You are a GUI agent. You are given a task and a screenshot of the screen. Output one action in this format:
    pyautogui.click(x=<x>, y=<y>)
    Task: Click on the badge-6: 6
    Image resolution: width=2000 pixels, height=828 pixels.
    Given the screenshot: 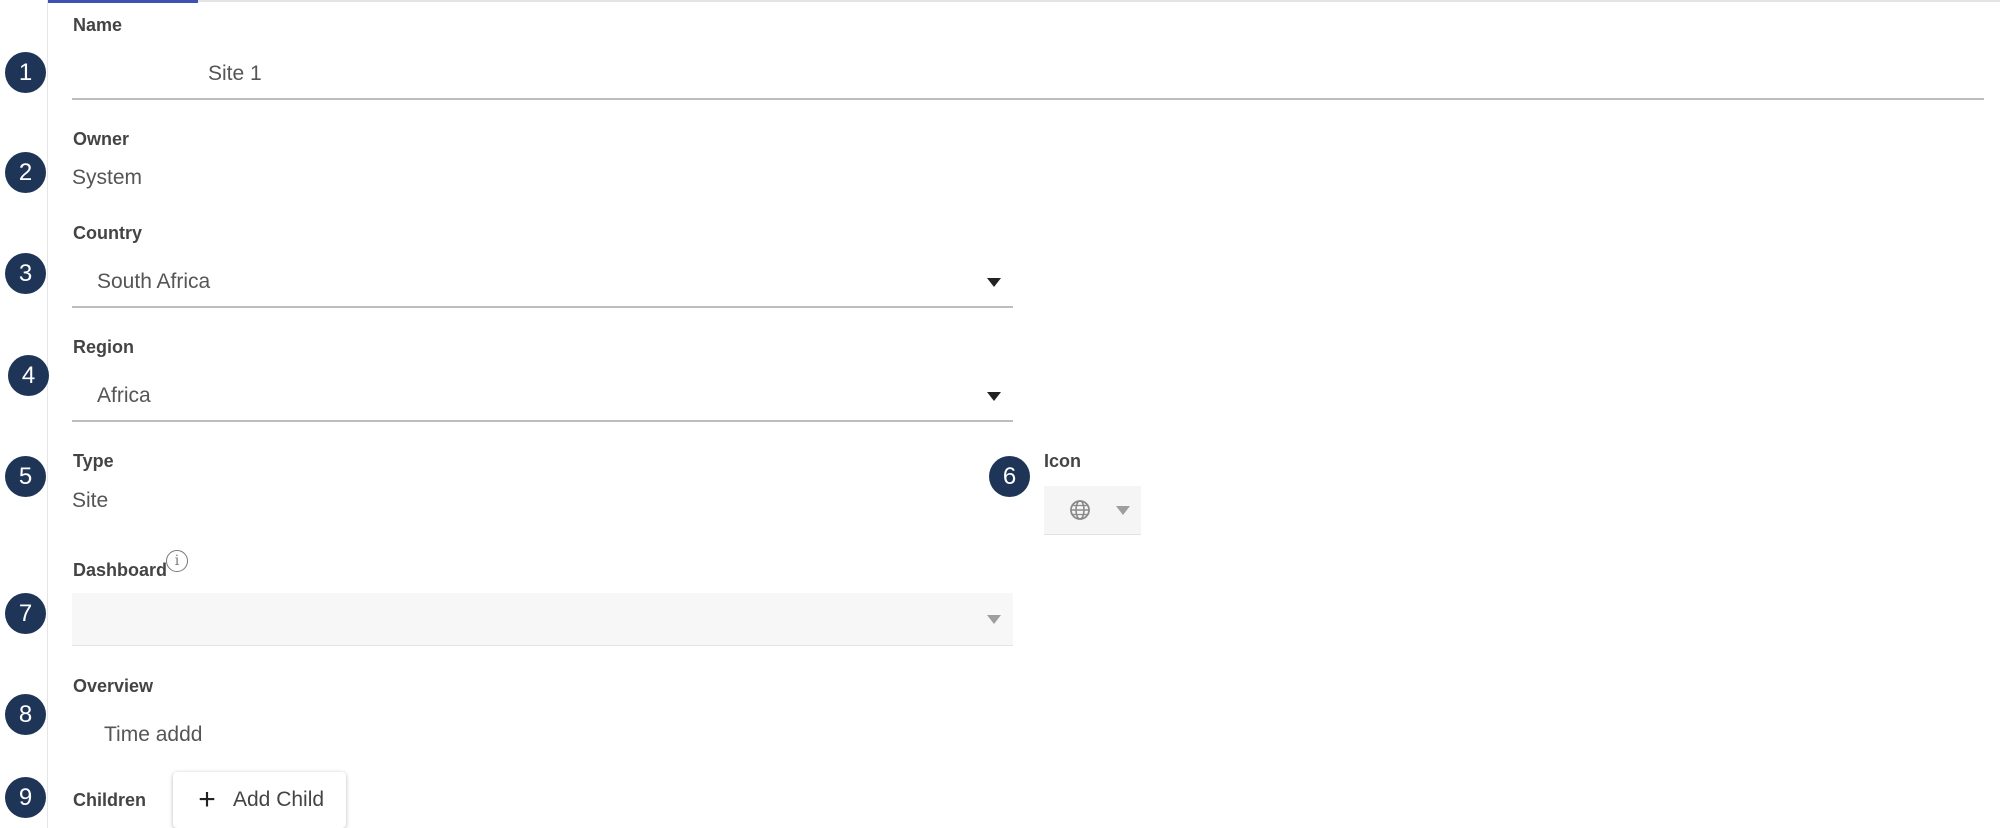 What is the action you would take?
    pyautogui.click(x=1009, y=476)
    